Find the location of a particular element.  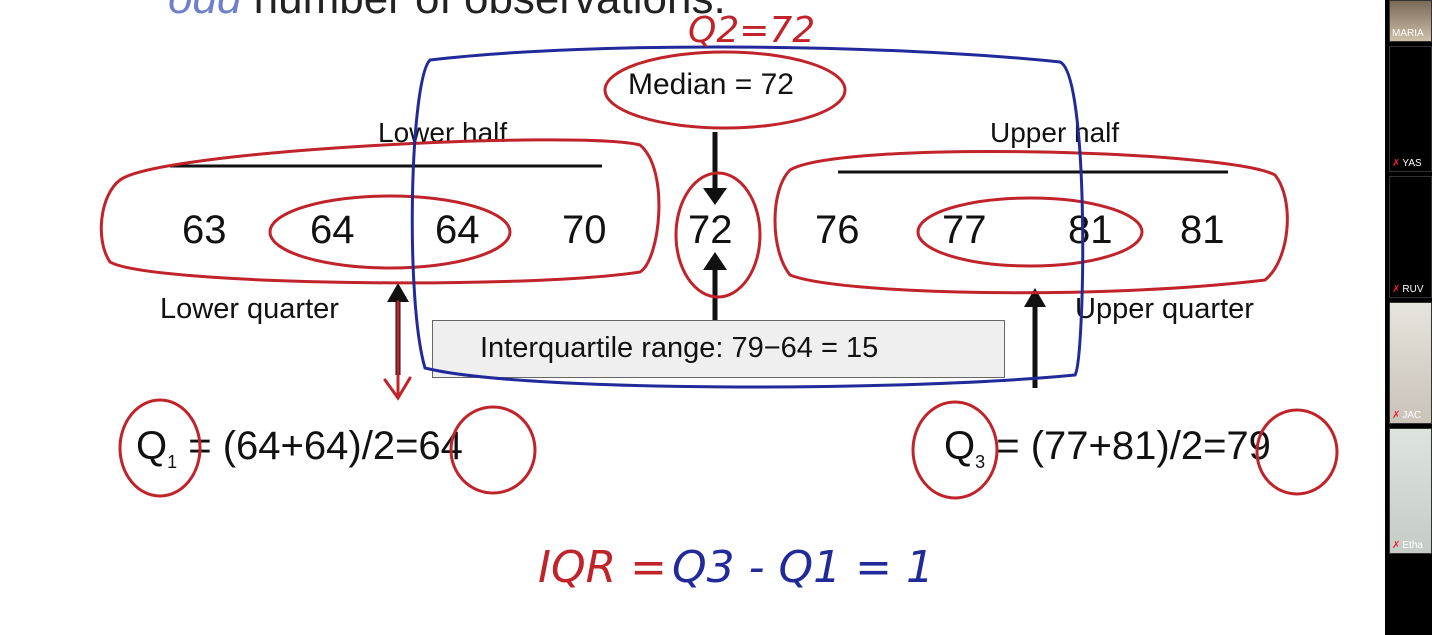

participant-tile: ✗ Etha is located at coordinates (1410, 491).